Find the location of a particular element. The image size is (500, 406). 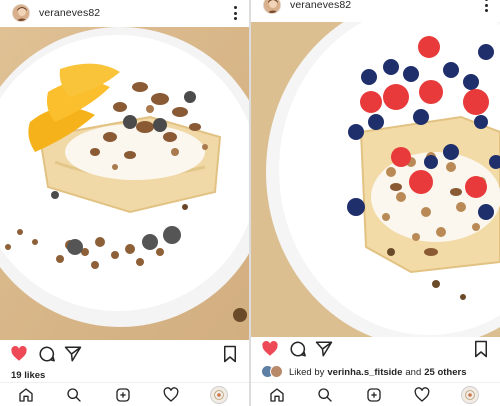

liked-by-user: verinha.s_fitside is located at coordinates (364, 372).